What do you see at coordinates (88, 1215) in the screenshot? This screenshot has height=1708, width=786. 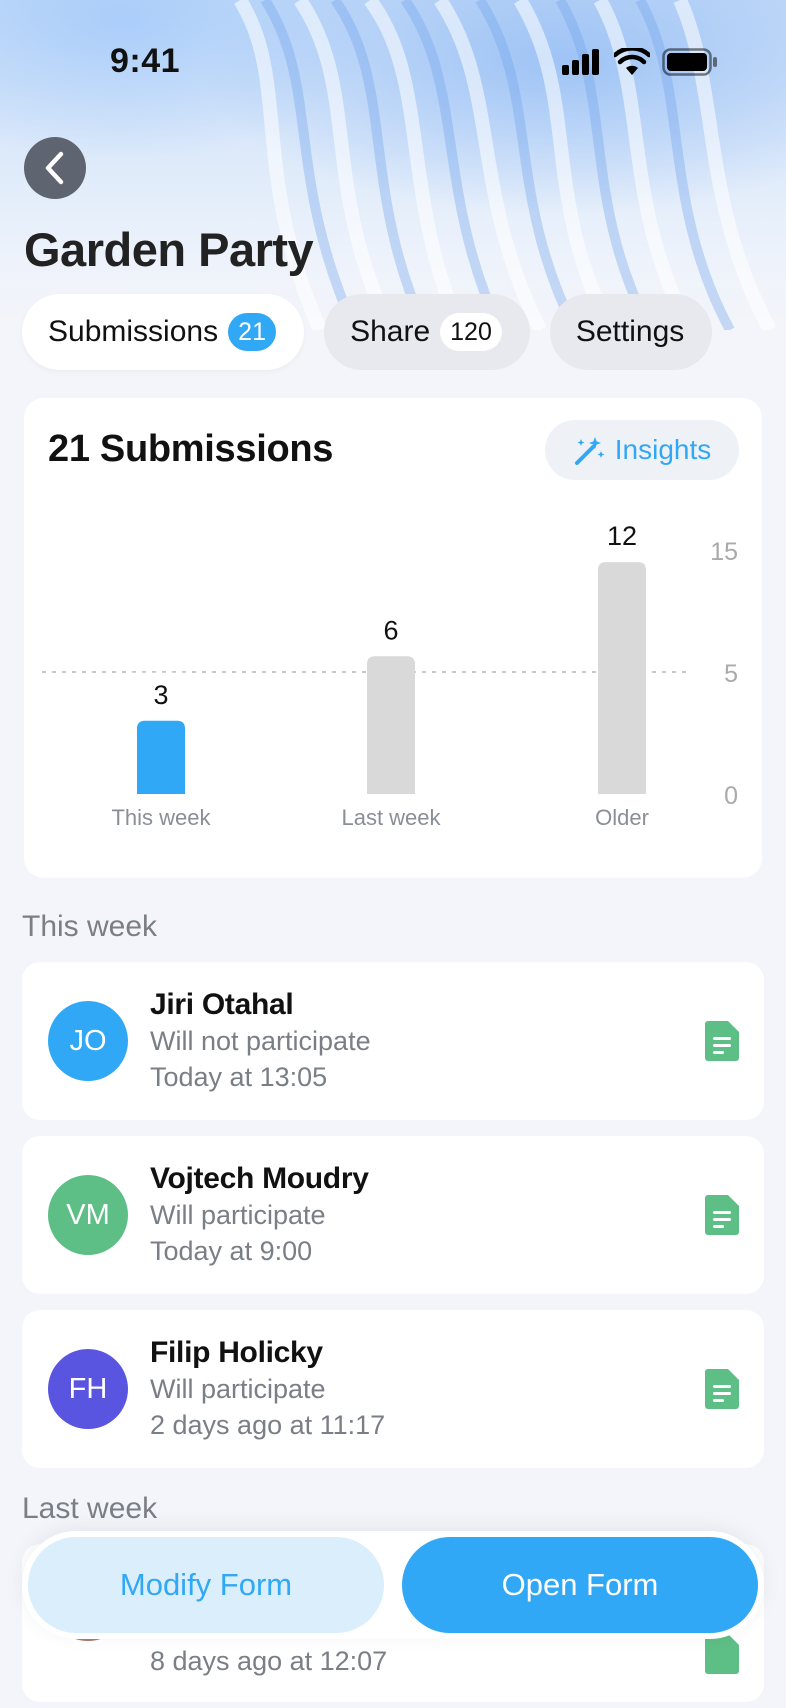 I see `avatar: VM` at bounding box center [88, 1215].